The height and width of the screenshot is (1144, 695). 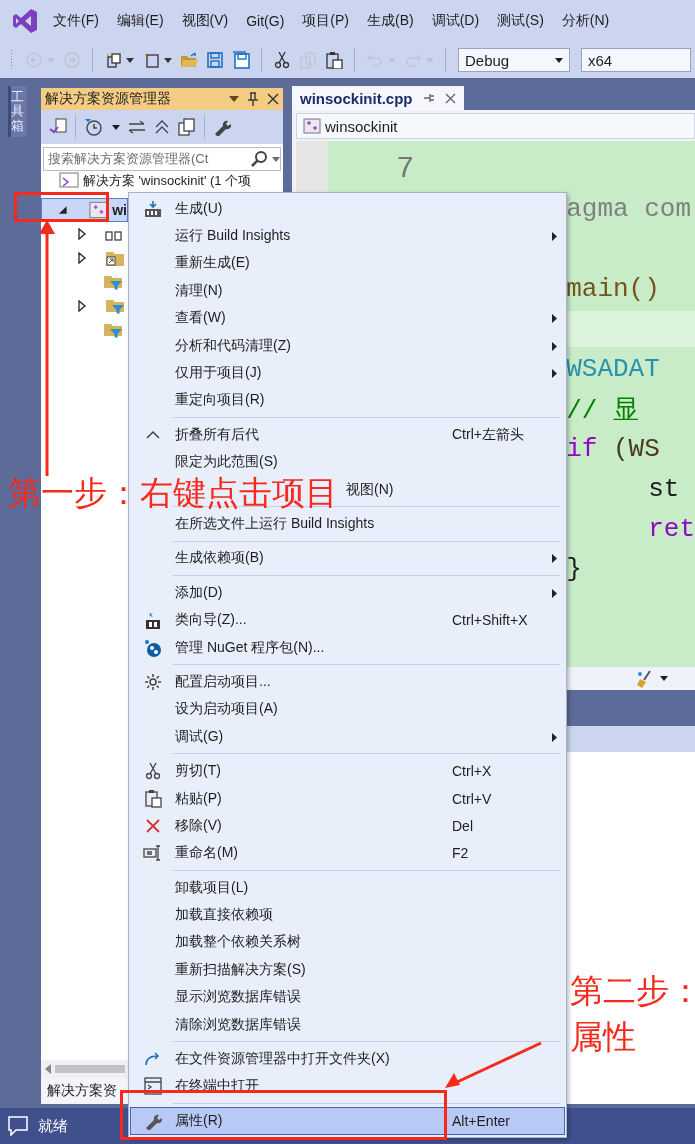 I want to click on curved-arrow-icon, so click(x=153, y=1059).